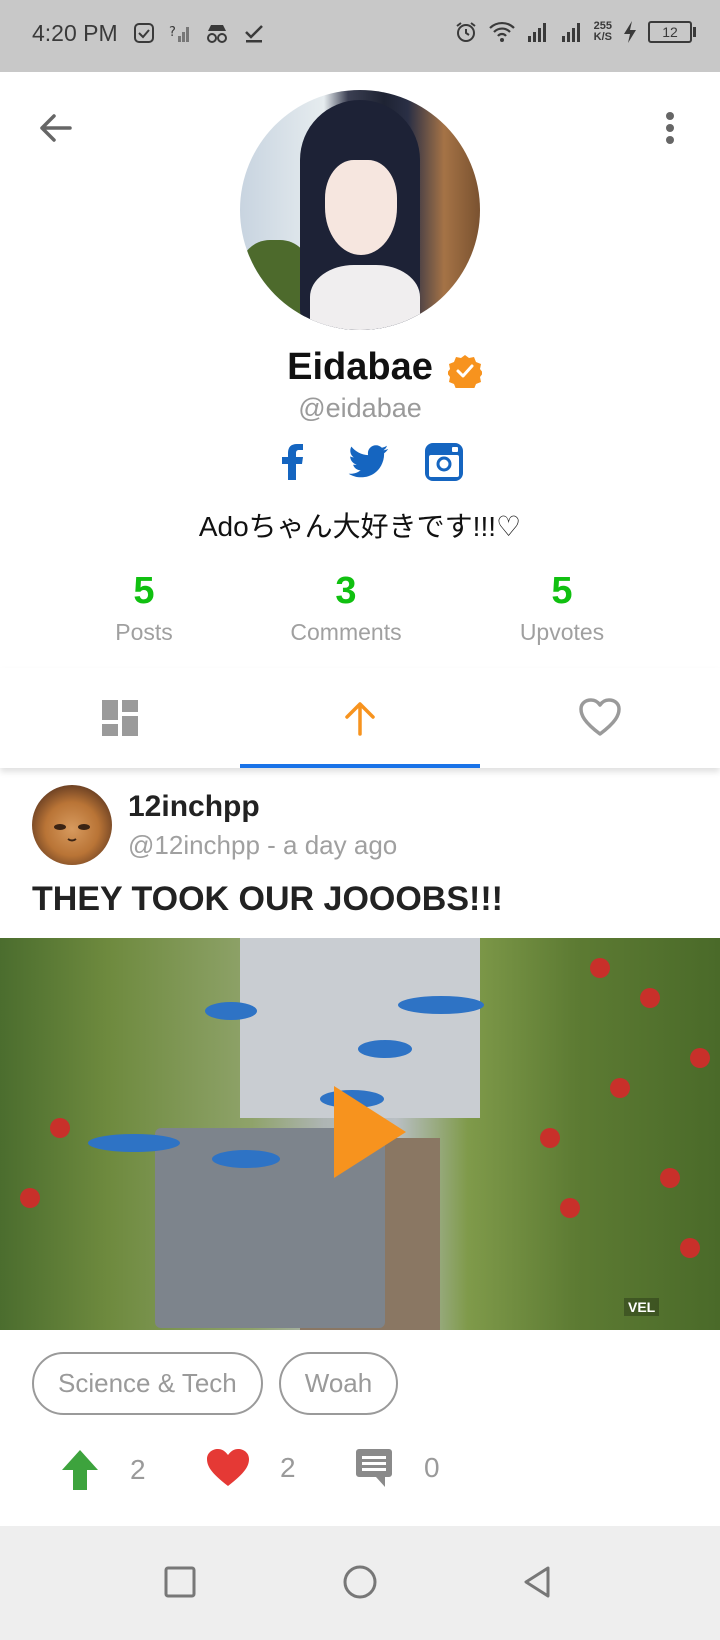 This screenshot has width=720, height=1640. What do you see at coordinates (338, 1383) in the screenshot?
I see `tag-chip-woah: Woah` at bounding box center [338, 1383].